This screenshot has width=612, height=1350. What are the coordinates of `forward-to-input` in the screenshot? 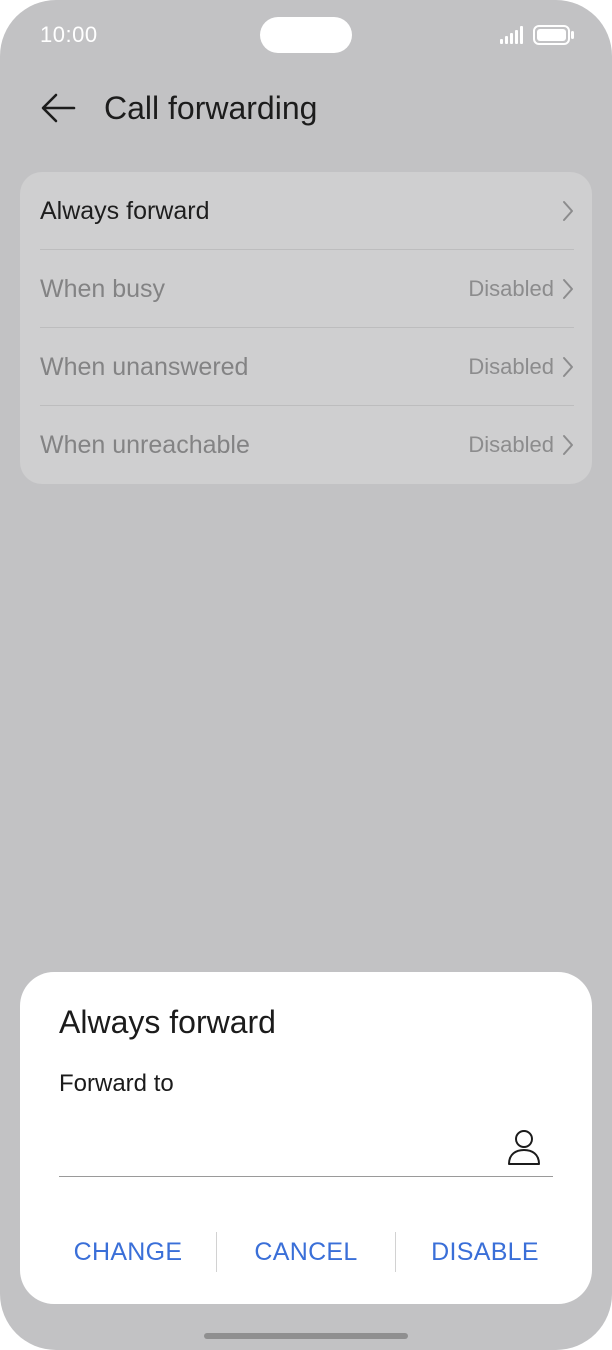 It's located at (306, 1149).